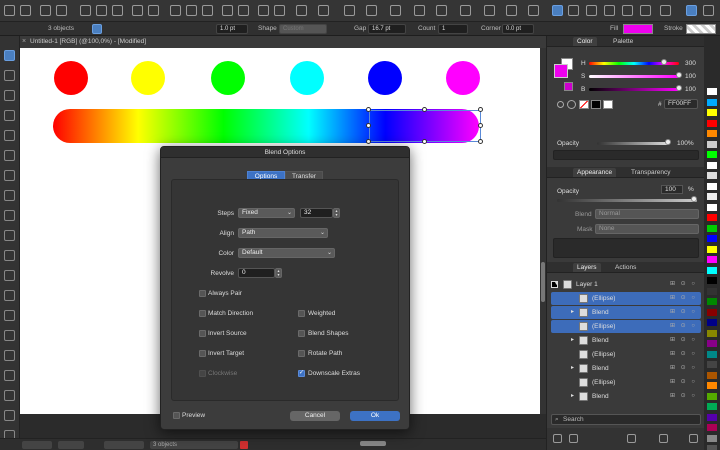 The image size is (720, 450). What do you see at coordinates (557, 10) in the screenshot?
I see `view-mode-icon` at bounding box center [557, 10].